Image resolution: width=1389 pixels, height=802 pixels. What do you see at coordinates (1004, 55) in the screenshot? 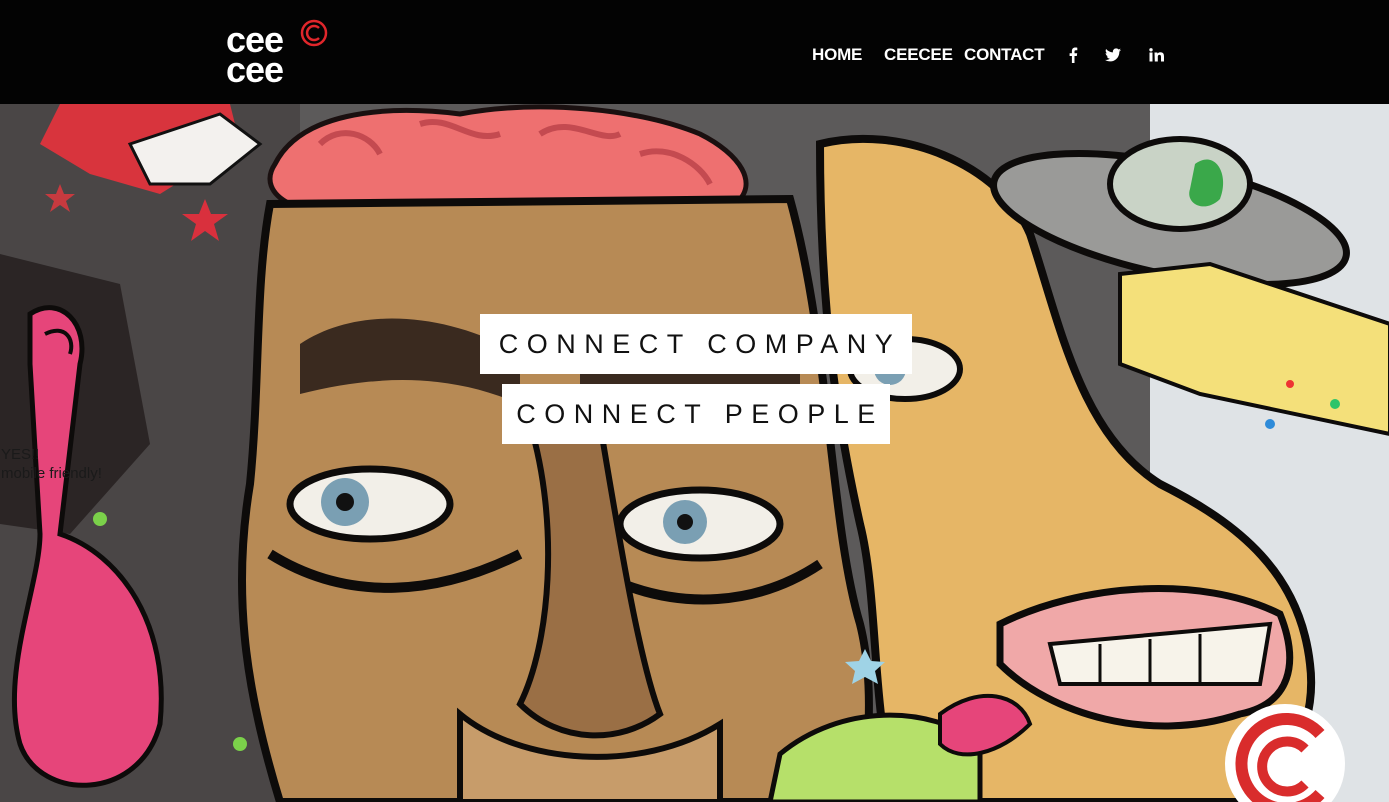
I see `nav-contact-link: CONTACT` at bounding box center [1004, 55].